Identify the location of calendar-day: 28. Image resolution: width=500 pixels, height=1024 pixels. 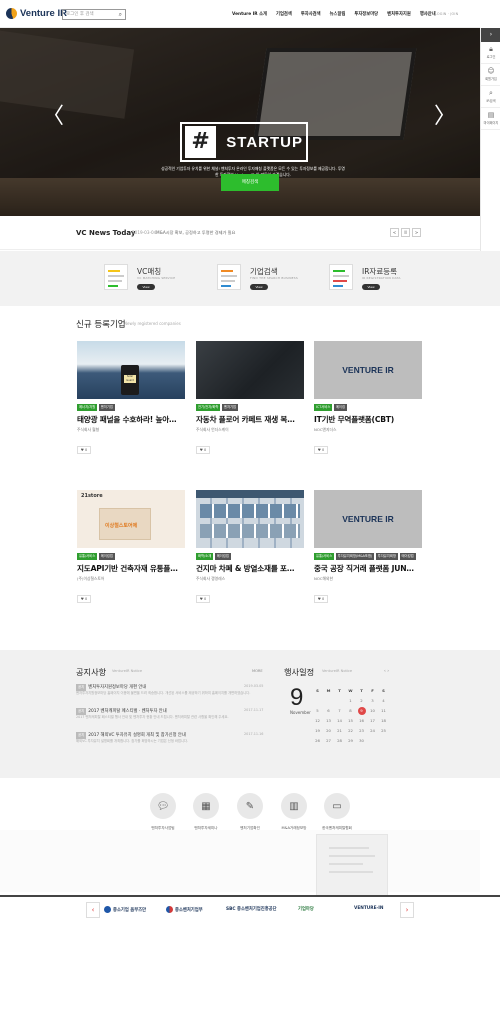
(339, 741).